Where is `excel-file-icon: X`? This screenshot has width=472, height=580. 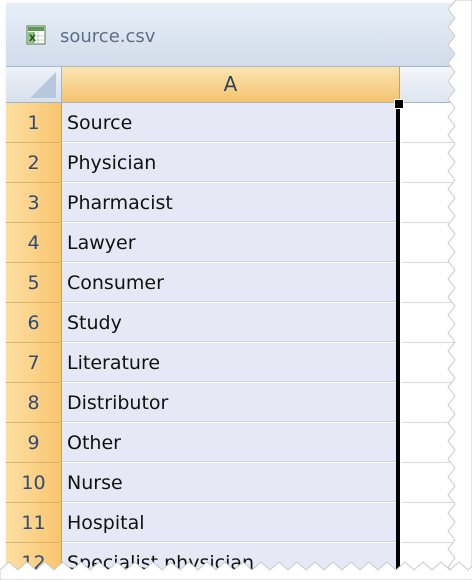
excel-file-icon: X is located at coordinates (36, 35).